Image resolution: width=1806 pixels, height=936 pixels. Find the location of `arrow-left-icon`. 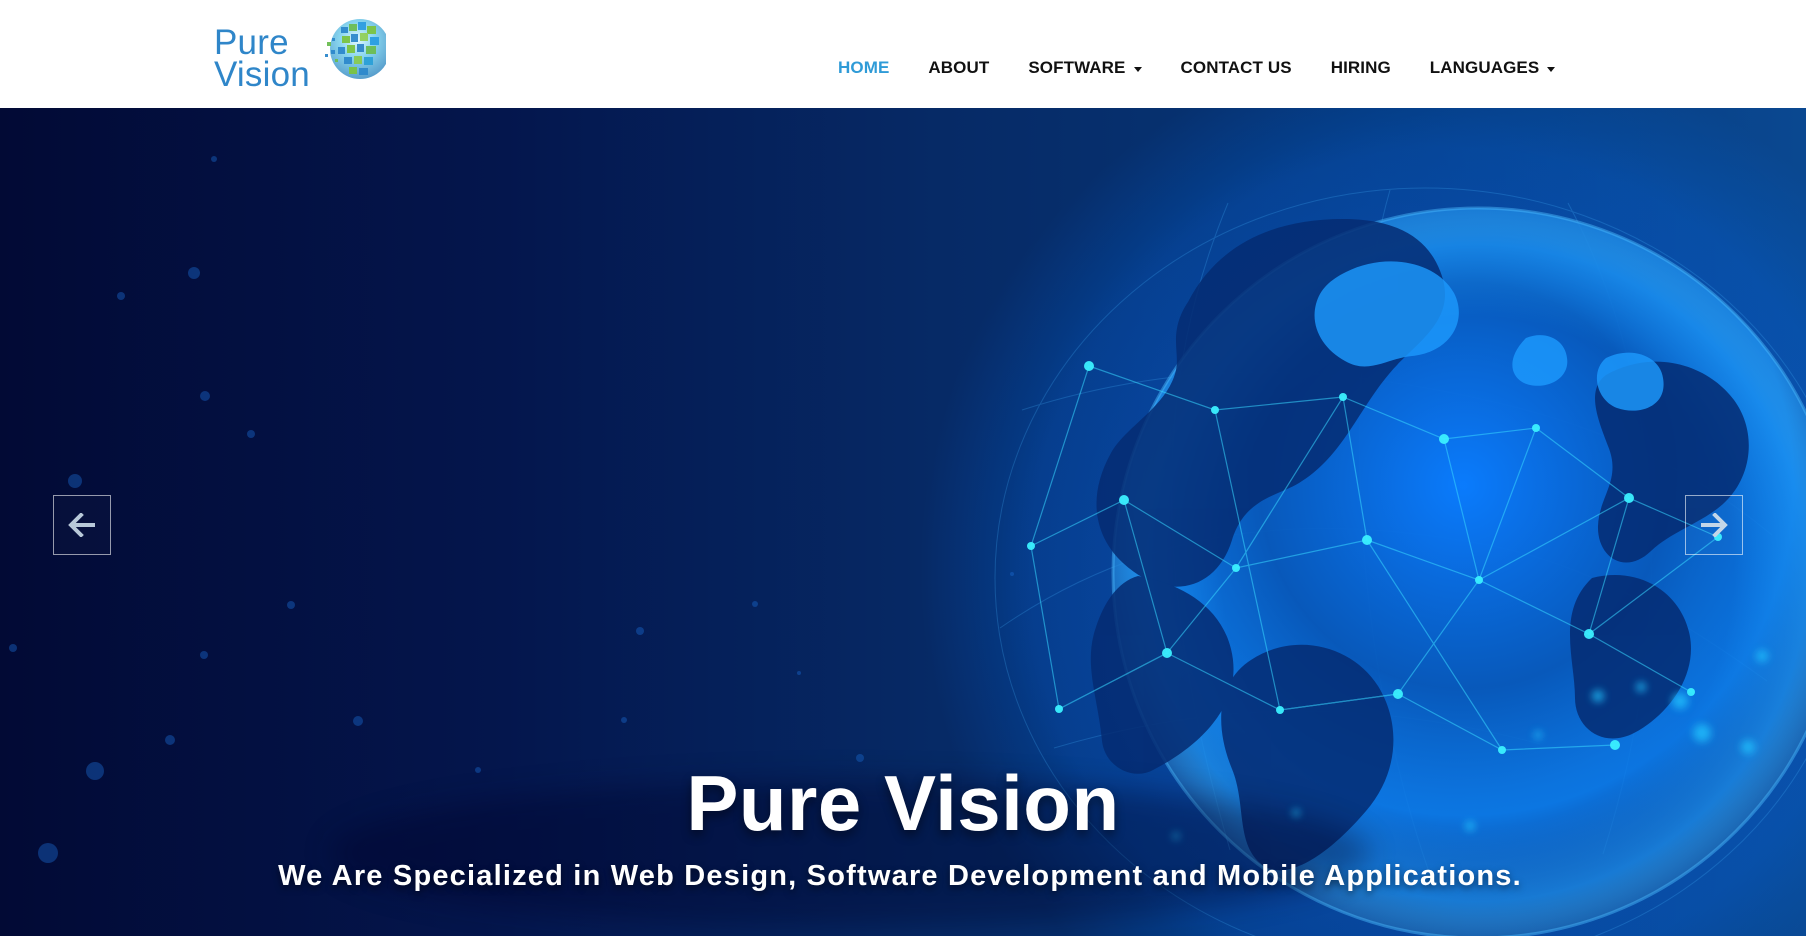

arrow-left-icon is located at coordinates (81, 525).